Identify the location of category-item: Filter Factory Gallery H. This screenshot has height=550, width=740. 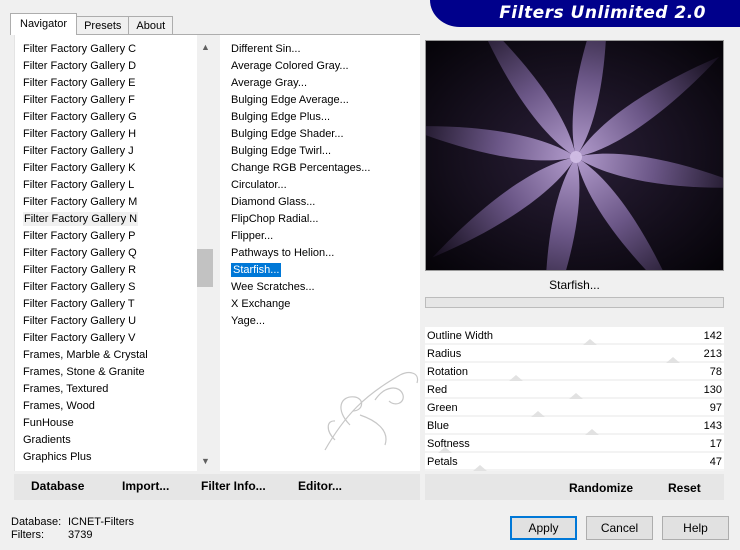
(114, 134).